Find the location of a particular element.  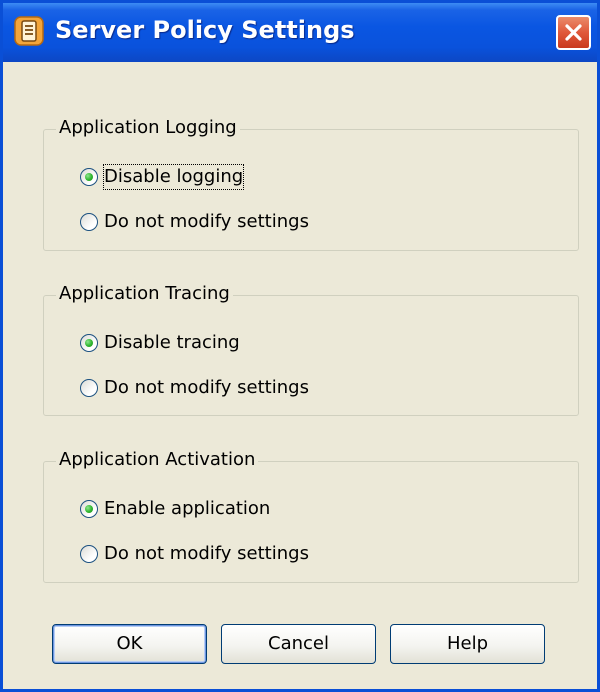

group-legend: Application Logging is located at coordinates (148, 128).